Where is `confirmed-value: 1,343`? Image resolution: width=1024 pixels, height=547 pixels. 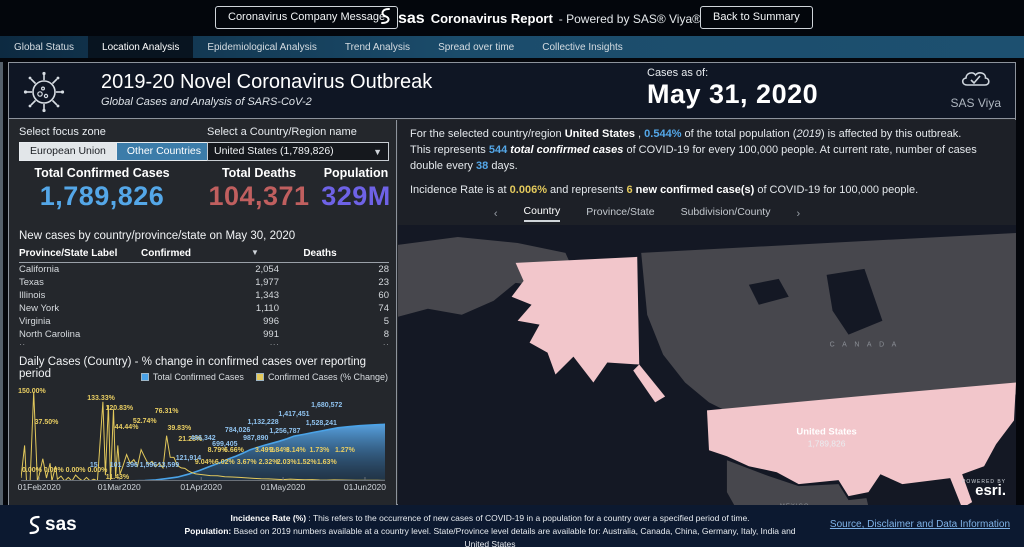 confirmed-value: 1,343 is located at coordinates (267, 295).